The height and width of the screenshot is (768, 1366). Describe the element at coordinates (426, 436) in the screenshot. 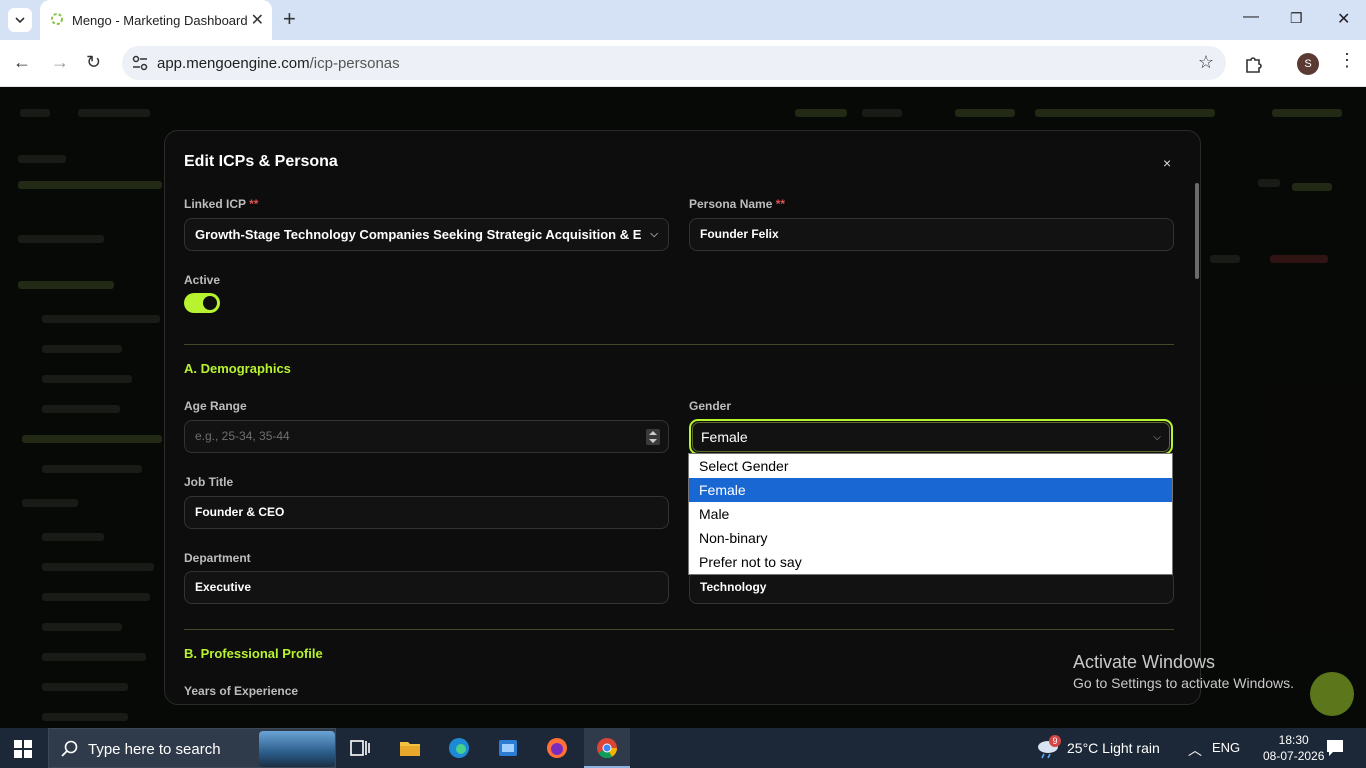

I see `age-range-input: e.g., 25-34, 35-44` at that location.